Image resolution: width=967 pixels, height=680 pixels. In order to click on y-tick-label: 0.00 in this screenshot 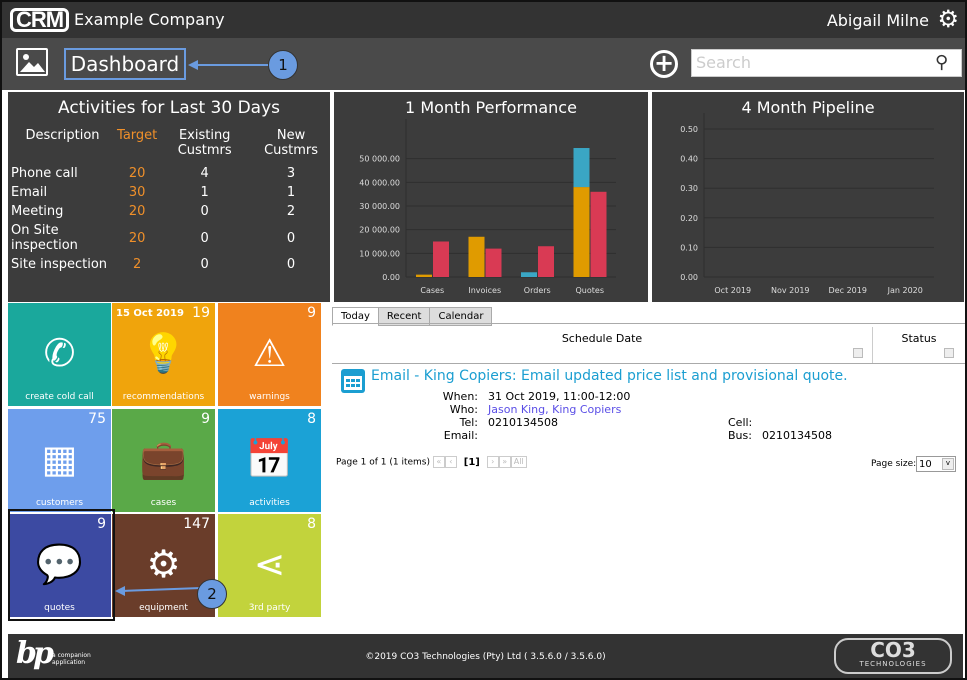, I will do `click(689, 277)`.